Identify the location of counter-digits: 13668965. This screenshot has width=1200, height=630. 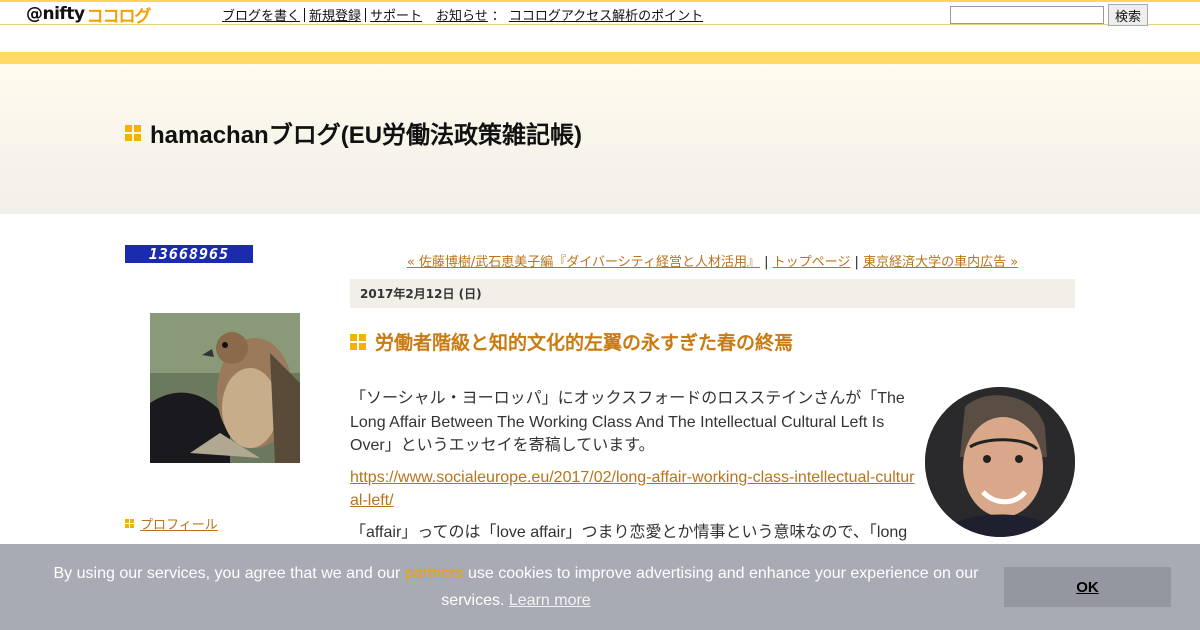
(189, 254).